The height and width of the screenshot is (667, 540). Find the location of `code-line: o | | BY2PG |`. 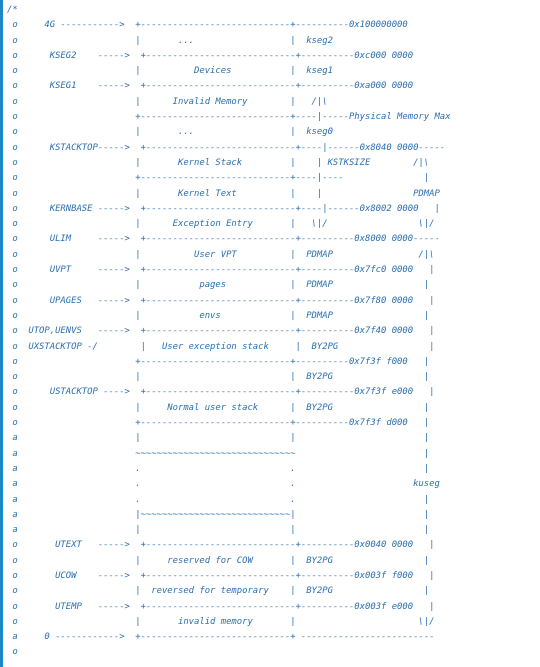

code-line: o | | BY2PG | is located at coordinates (218, 377).